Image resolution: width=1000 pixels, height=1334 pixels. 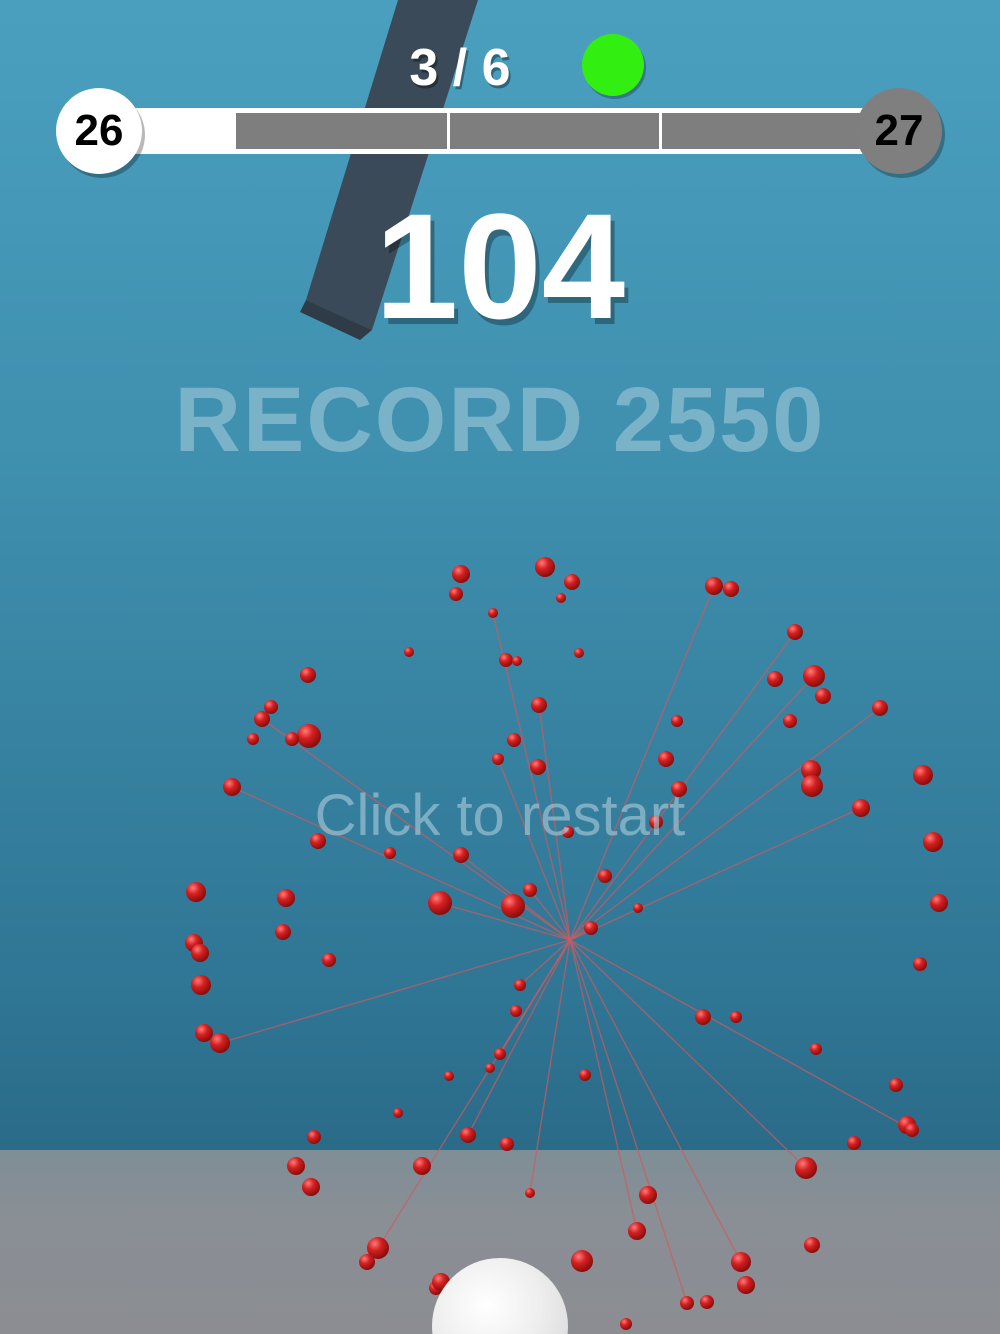 I want to click on restart-prompt: Click to restart, so click(x=500, y=815).